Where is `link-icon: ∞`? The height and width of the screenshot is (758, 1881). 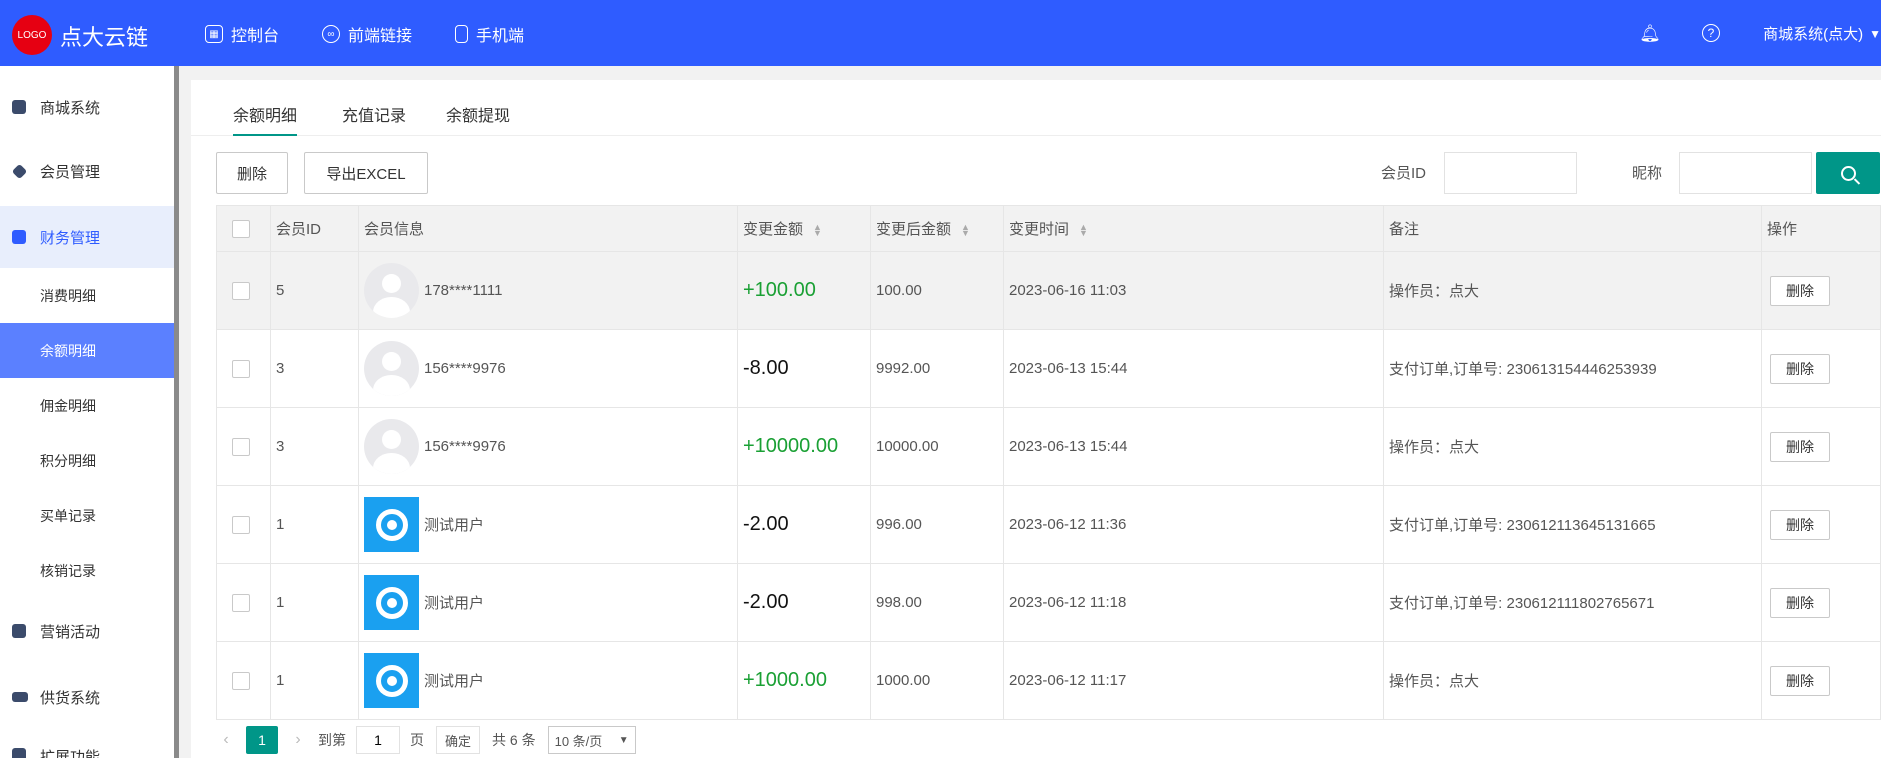
link-icon: ∞ is located at coordinates (331, 34).